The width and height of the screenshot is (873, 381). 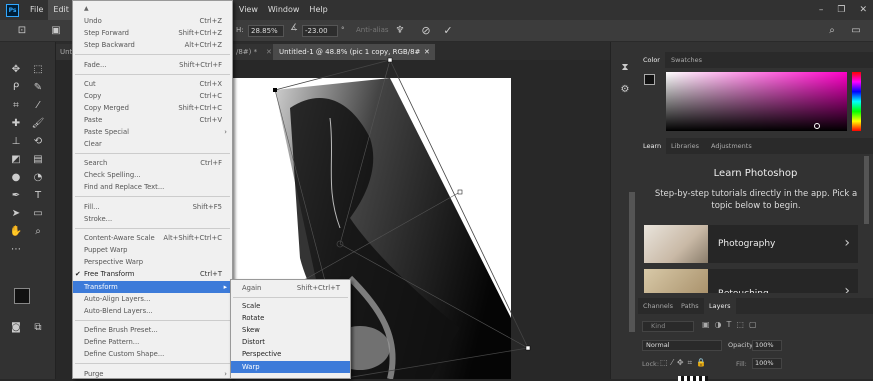 What do you see at coordinates (767, 345) in the screenshot?
I see `opacity-field: 100%` at bounding box center [767, 345].